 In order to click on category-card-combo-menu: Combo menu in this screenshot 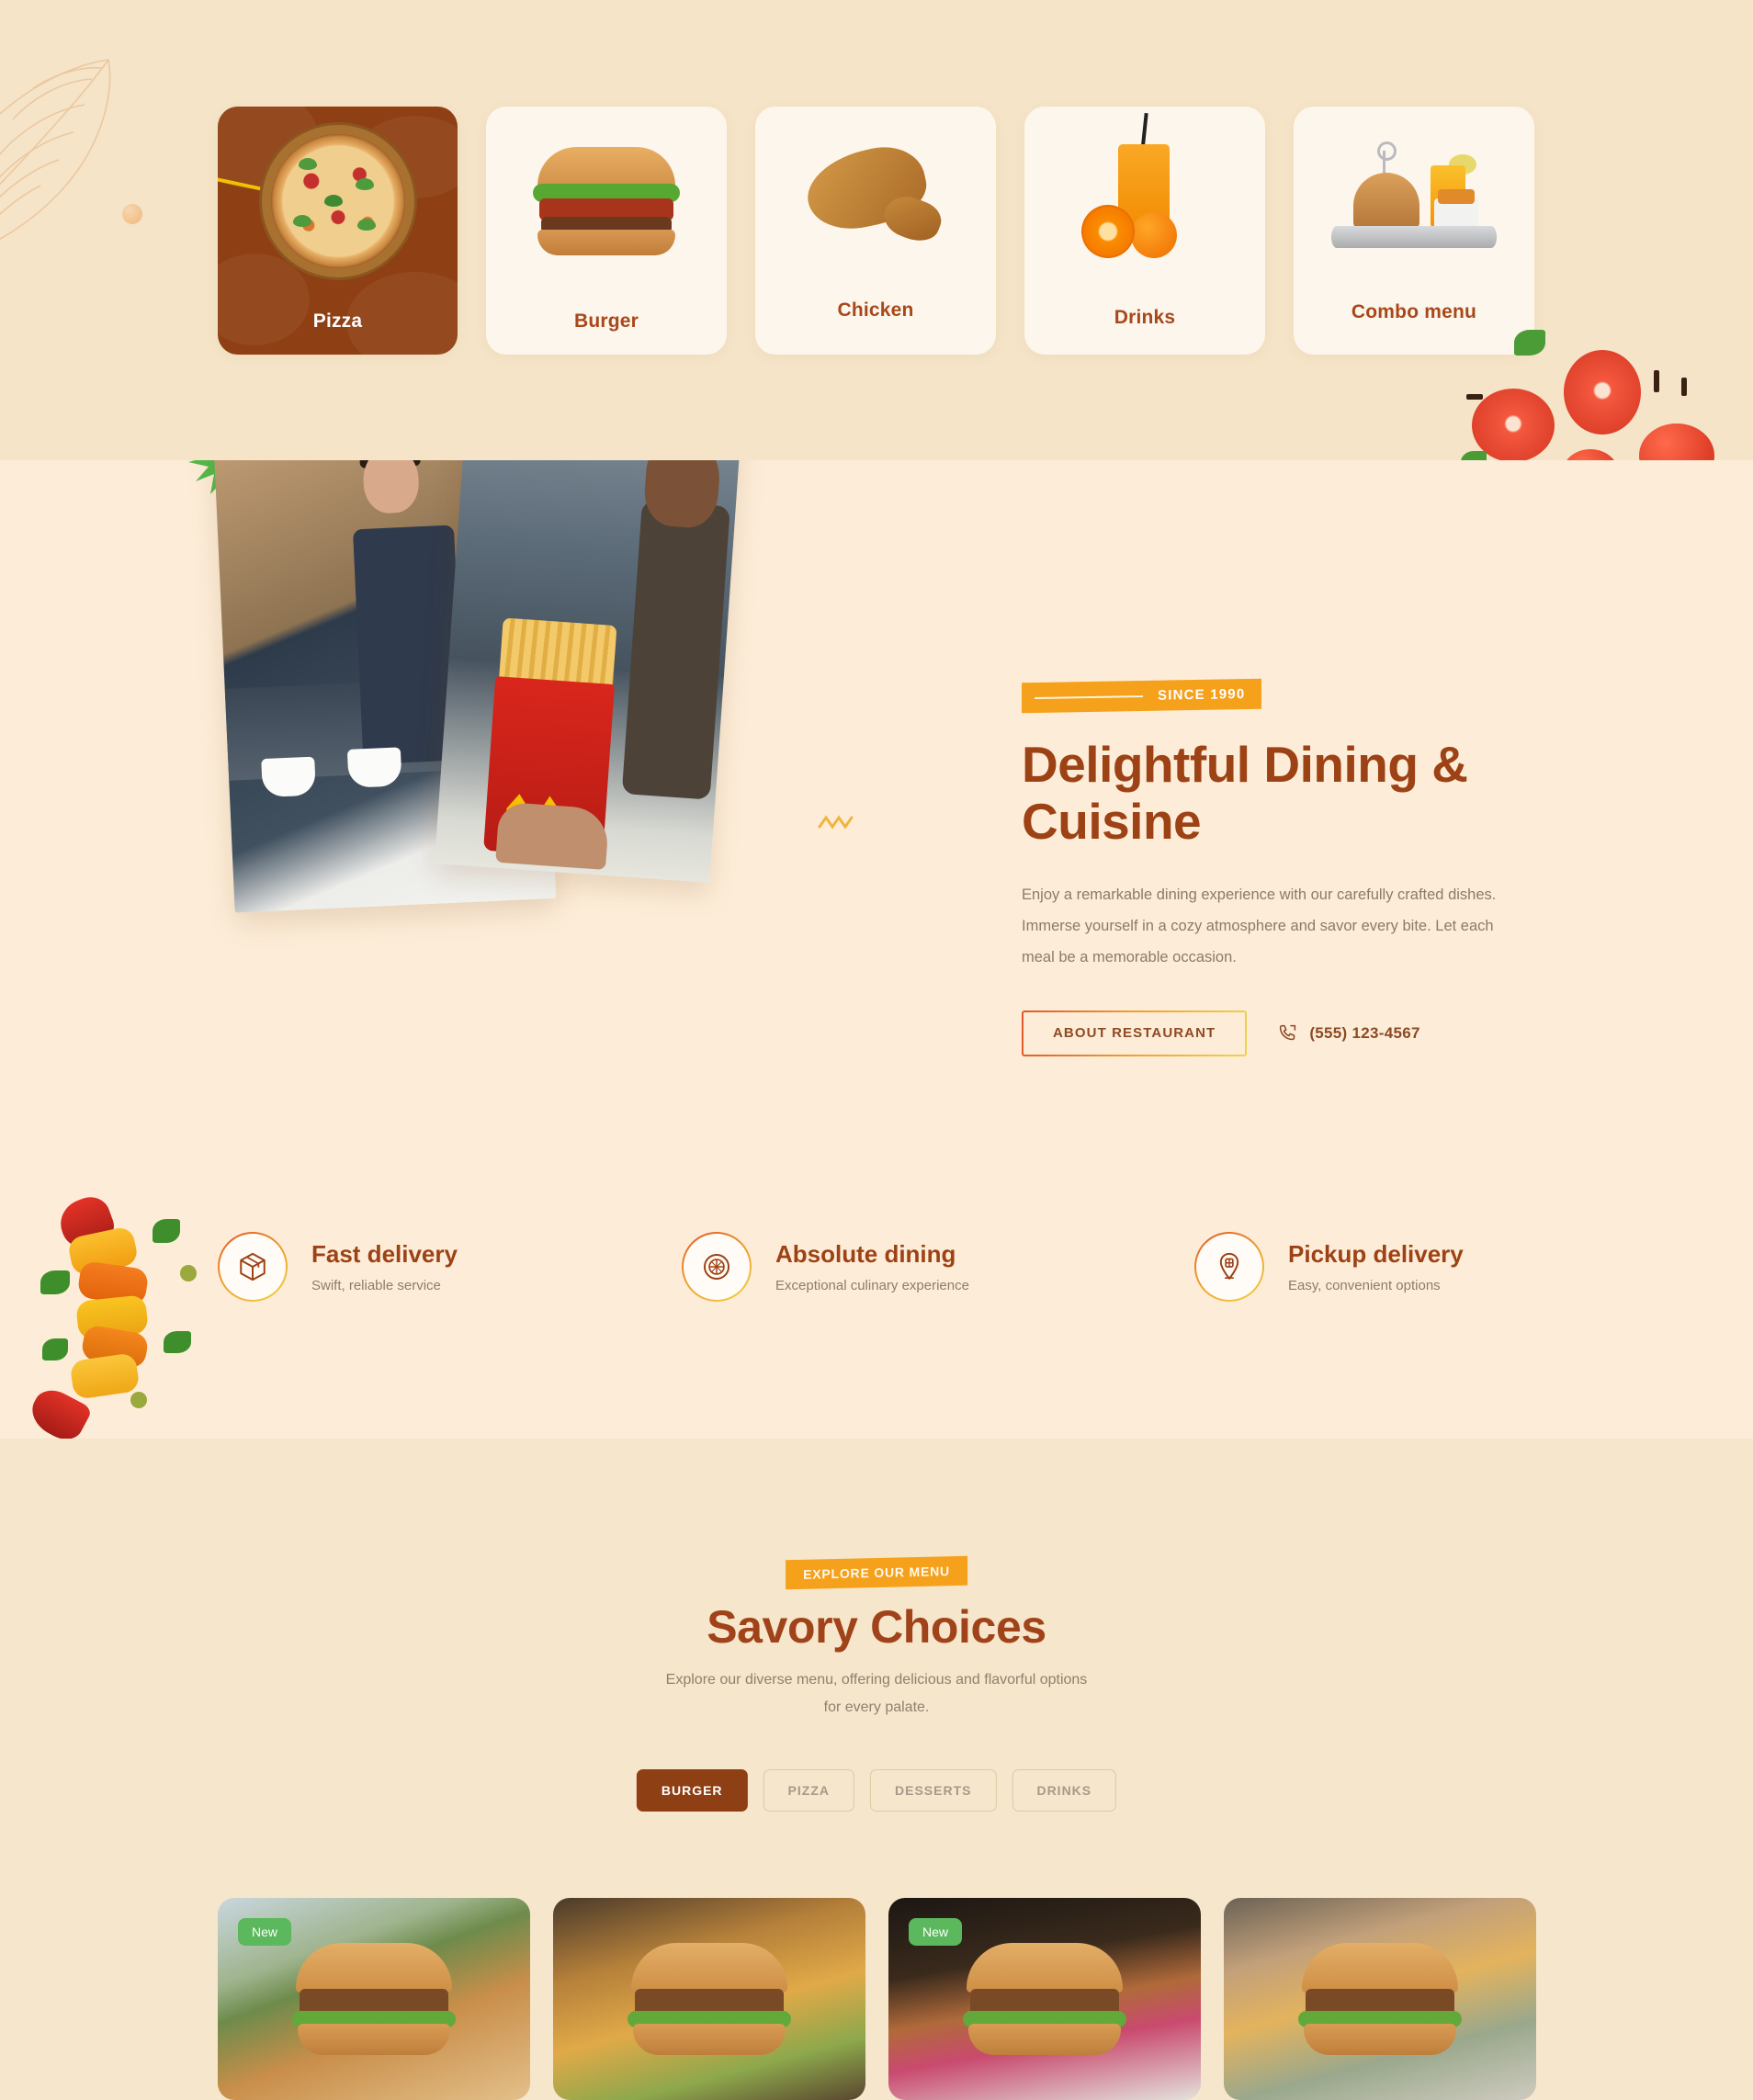, I will do `click(1414, 231)`.